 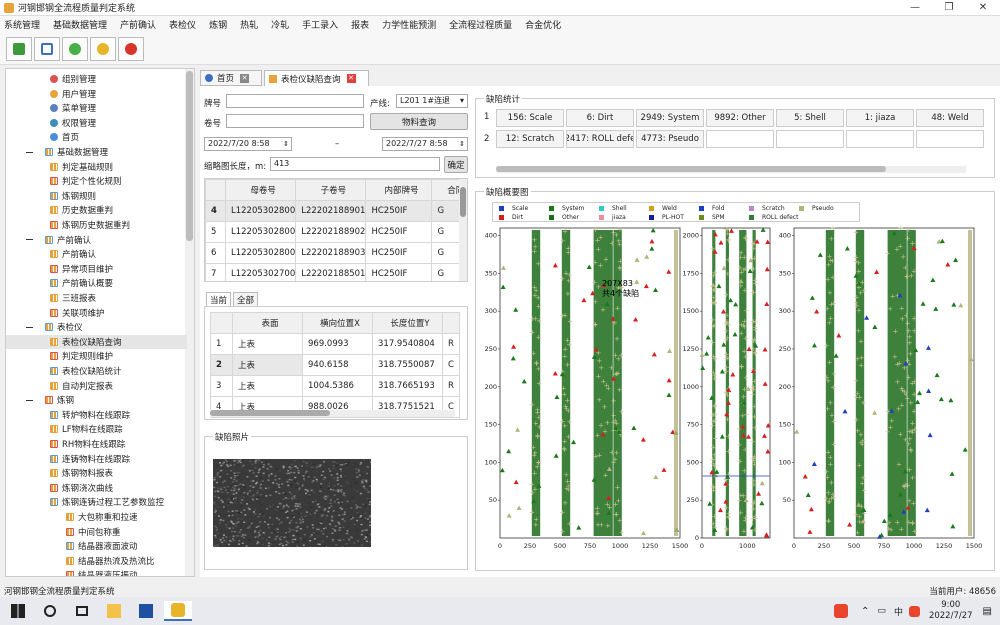 What do you see at coordinates (543, 24) in the screenshot?
I see `menu-item: 合金优化` at bounding box center [543, 24].